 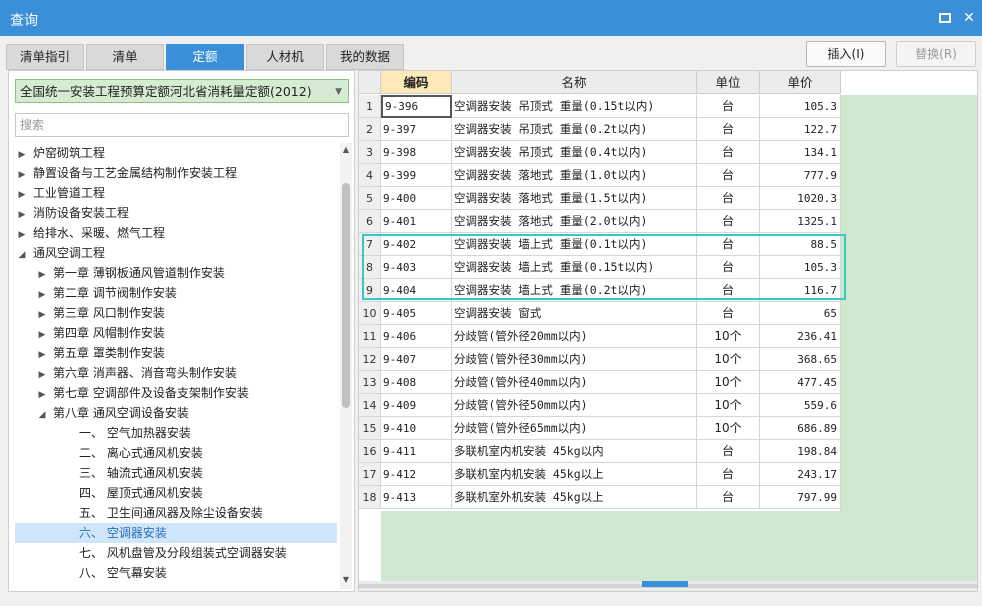 What do you see at coordinates (370, 106) in the screenshot?
I see `row-number: 1` at bounding box center [370, 106].